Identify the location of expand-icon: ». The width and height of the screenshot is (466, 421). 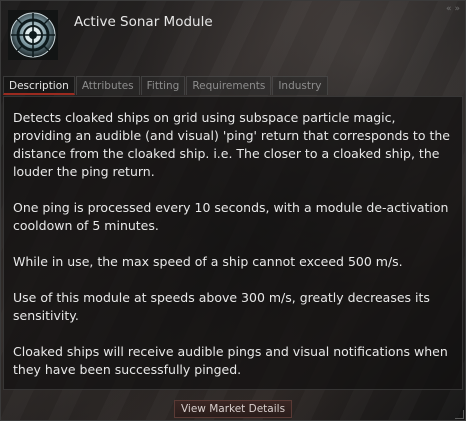
(456, 9).